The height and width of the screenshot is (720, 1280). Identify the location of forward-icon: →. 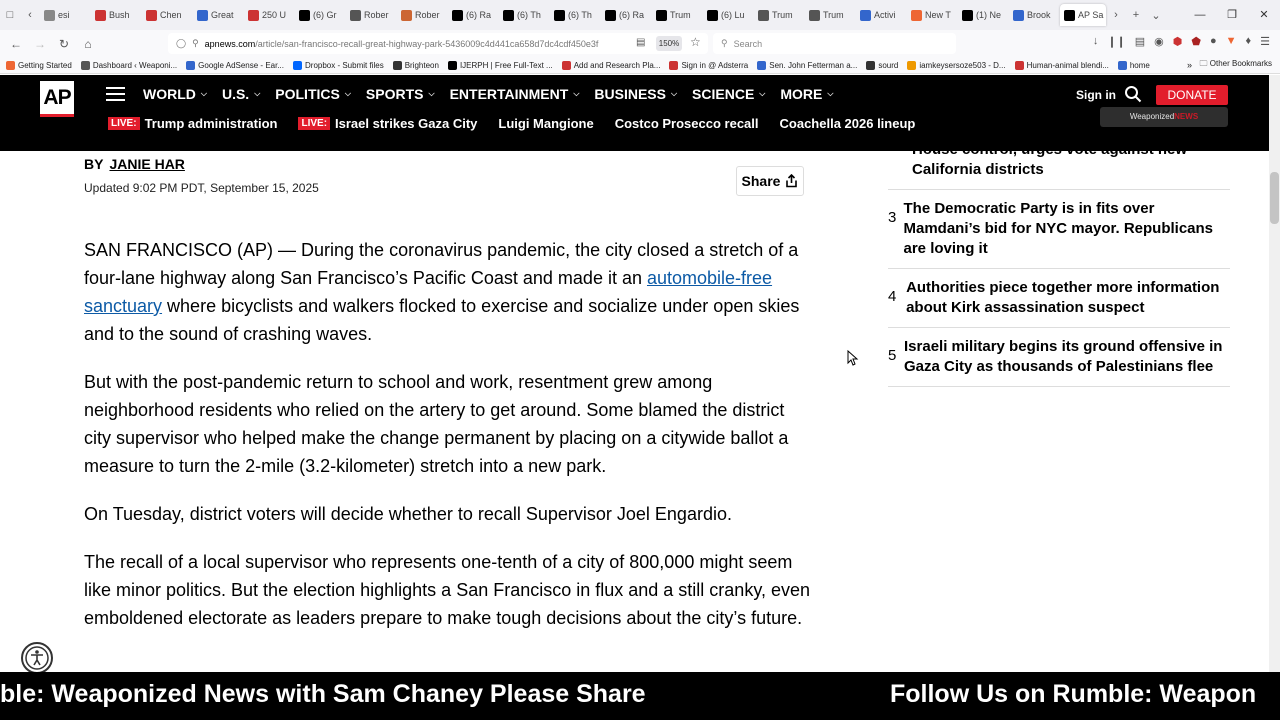
(40, 44).